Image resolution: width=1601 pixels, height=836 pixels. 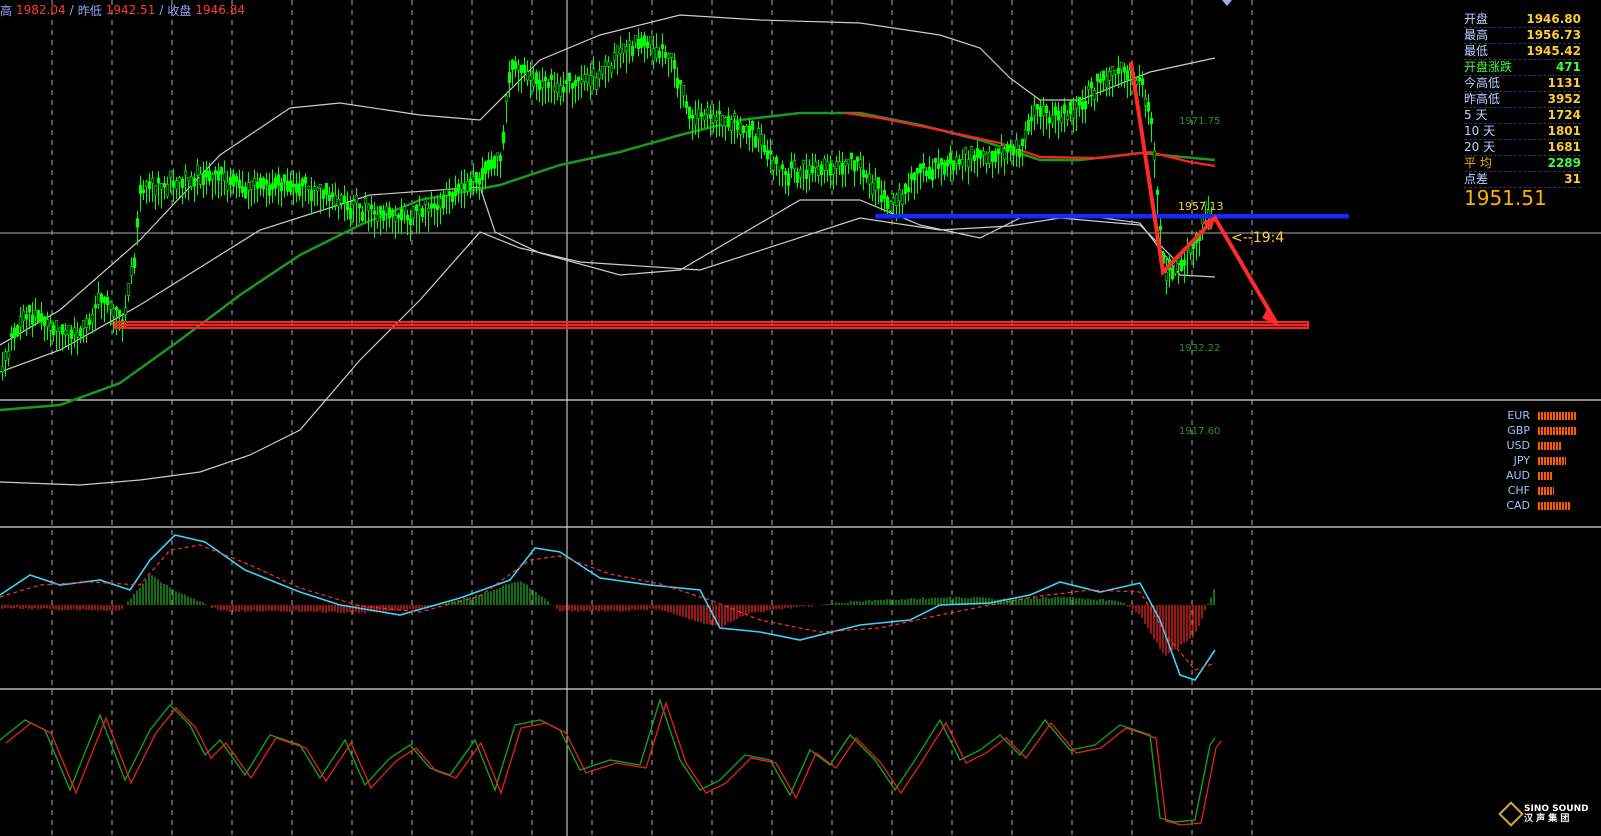 What do you see at coordinates (1564, 147) in the screenshot?
I see `info-value: 1681` at bounding box center [1564, 147].